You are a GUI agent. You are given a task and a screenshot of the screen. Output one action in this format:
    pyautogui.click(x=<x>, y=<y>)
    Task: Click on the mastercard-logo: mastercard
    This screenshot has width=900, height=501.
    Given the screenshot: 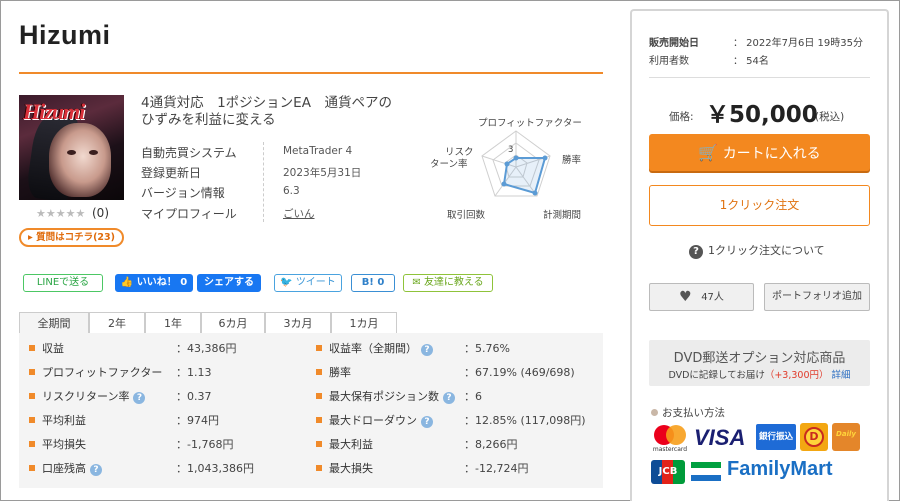 What is the action you would take?
    pyautogui.click(x=670, y=438)
    